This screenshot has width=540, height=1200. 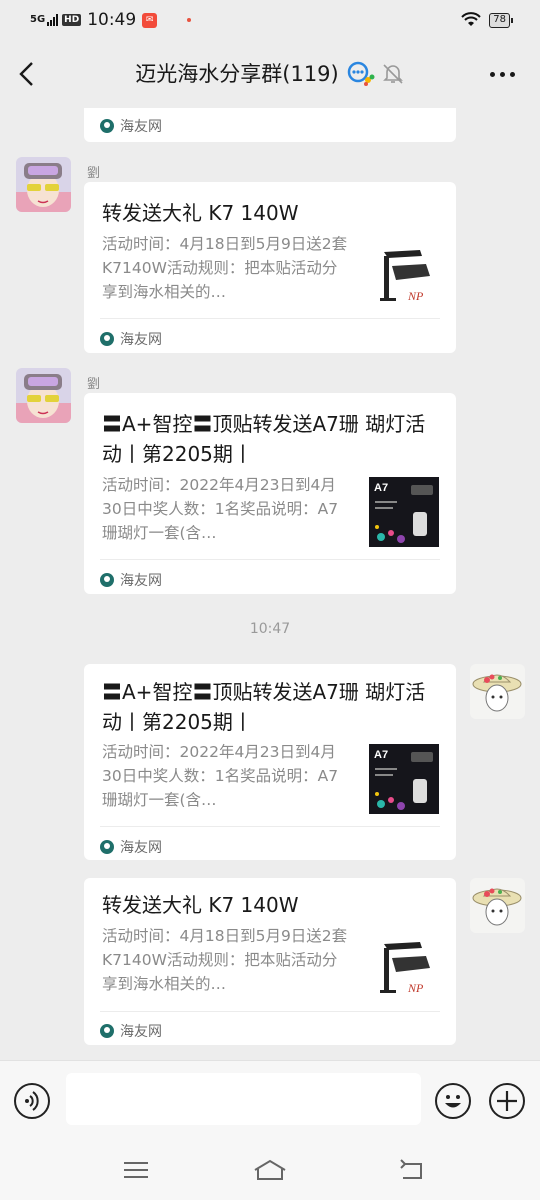 What do you see at coordinates (270, 629) in the screenshot?
I see `message-timestamp: 10:47` at bounding box center [270, 629].